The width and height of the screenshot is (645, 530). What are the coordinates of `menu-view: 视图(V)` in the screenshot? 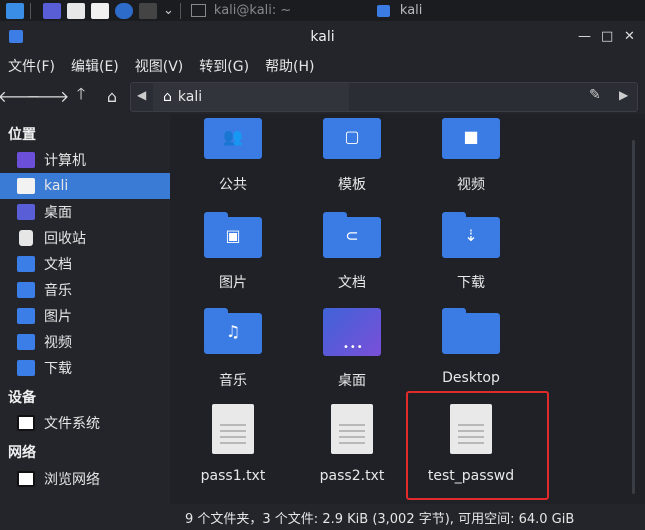 It's located at (159, 66).